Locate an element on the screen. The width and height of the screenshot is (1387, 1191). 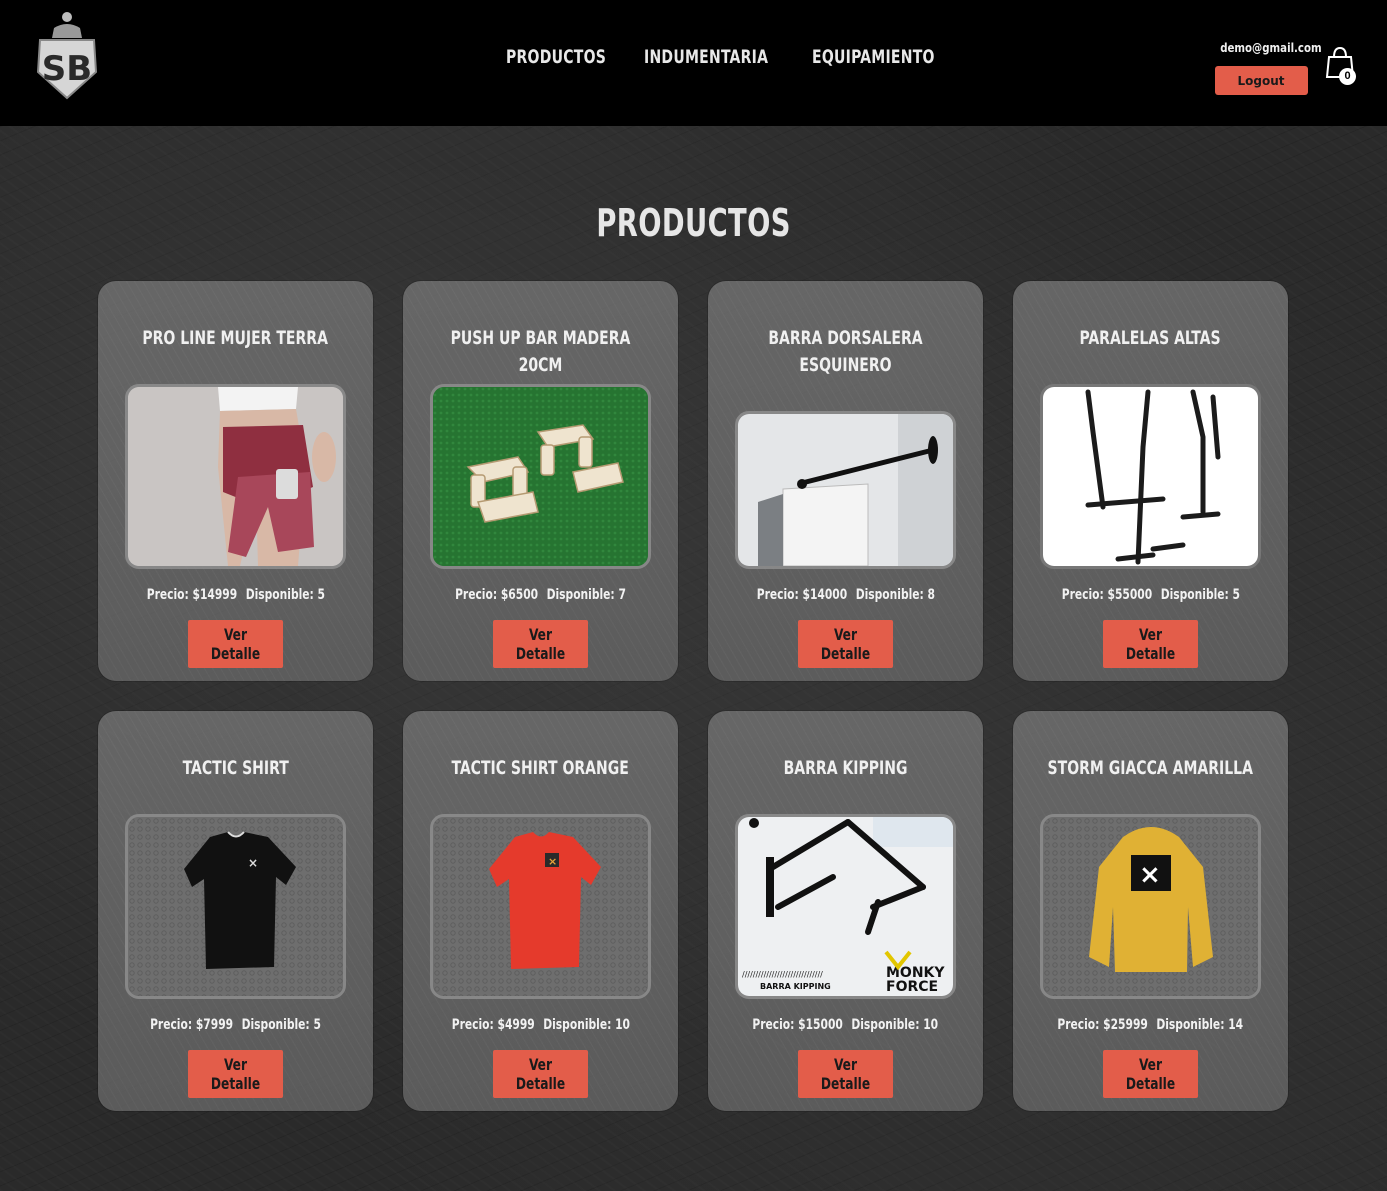
stock-value: 8 is located at coordinates (931, 595).